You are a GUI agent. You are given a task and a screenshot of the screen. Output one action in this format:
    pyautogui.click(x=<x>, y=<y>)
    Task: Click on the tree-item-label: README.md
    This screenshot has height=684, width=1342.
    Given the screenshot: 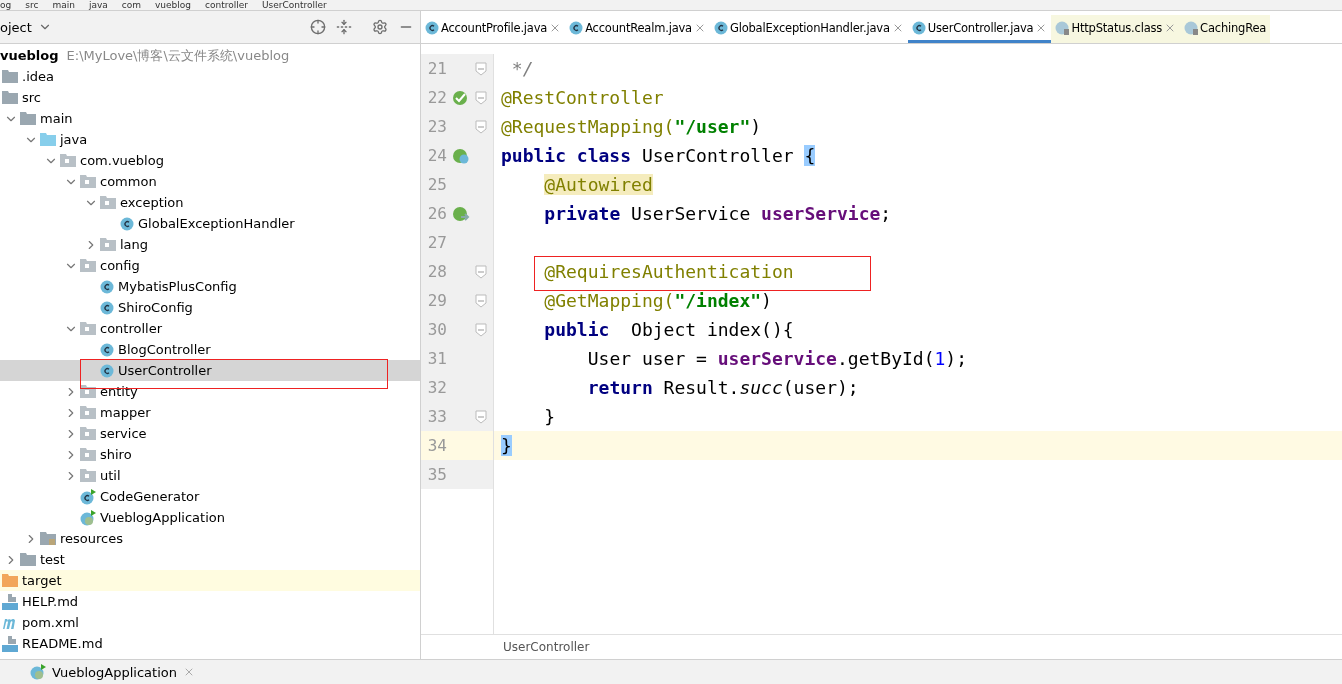 What is the action you would take?
    pyautogui.click(x=62, y=643)
    